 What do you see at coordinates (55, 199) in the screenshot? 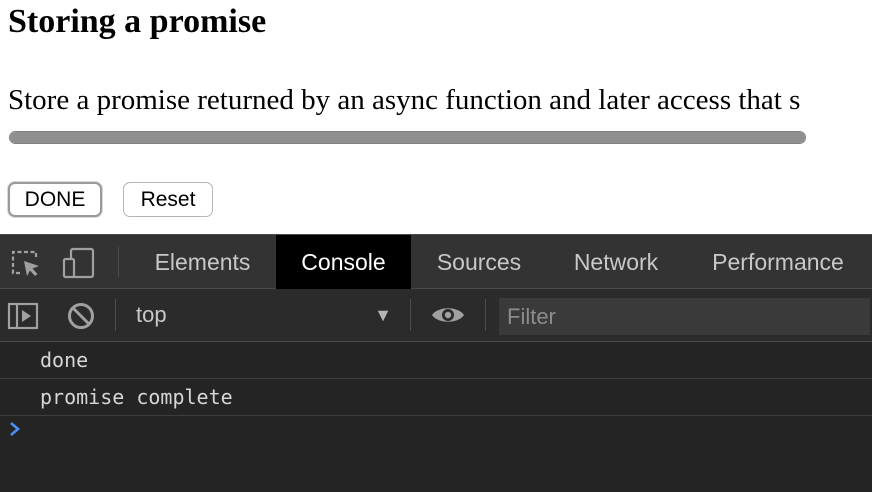
I see `done-button: DONE` at bounding box center [55, 199].